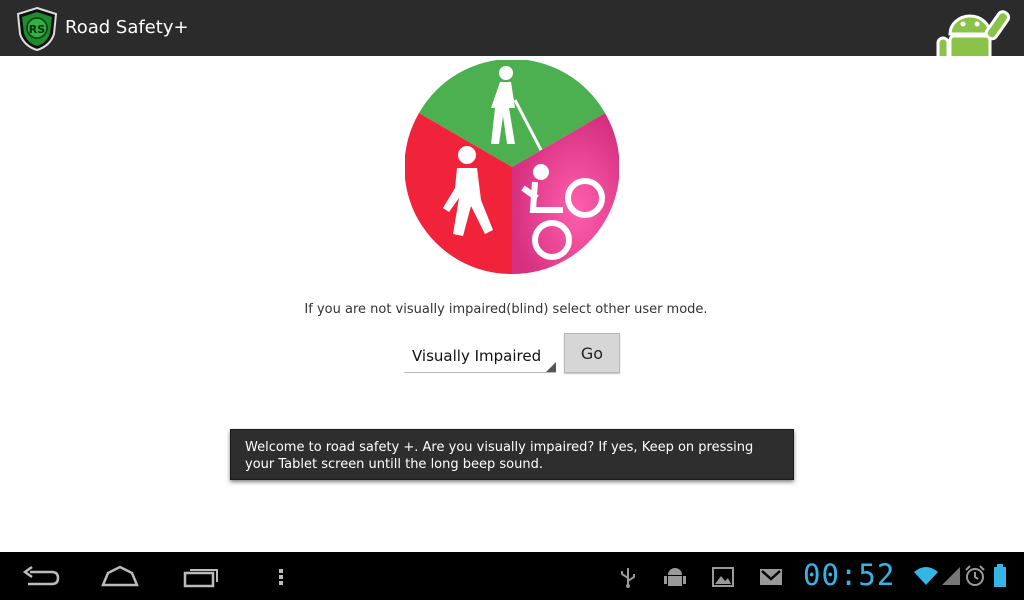  What do you see at coordinates (849, 575) in the screenshot?
I see `status-clock: 00:52` at bounding box center [849, 575].